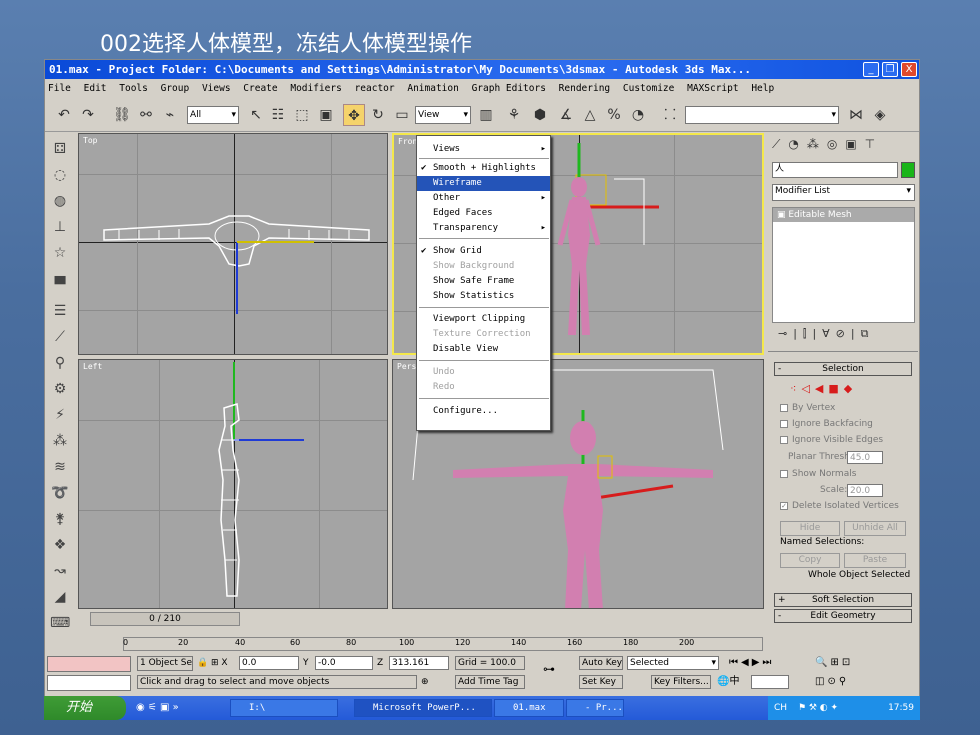  I want to click on percent-snap-icon: %, so click(614, 115).